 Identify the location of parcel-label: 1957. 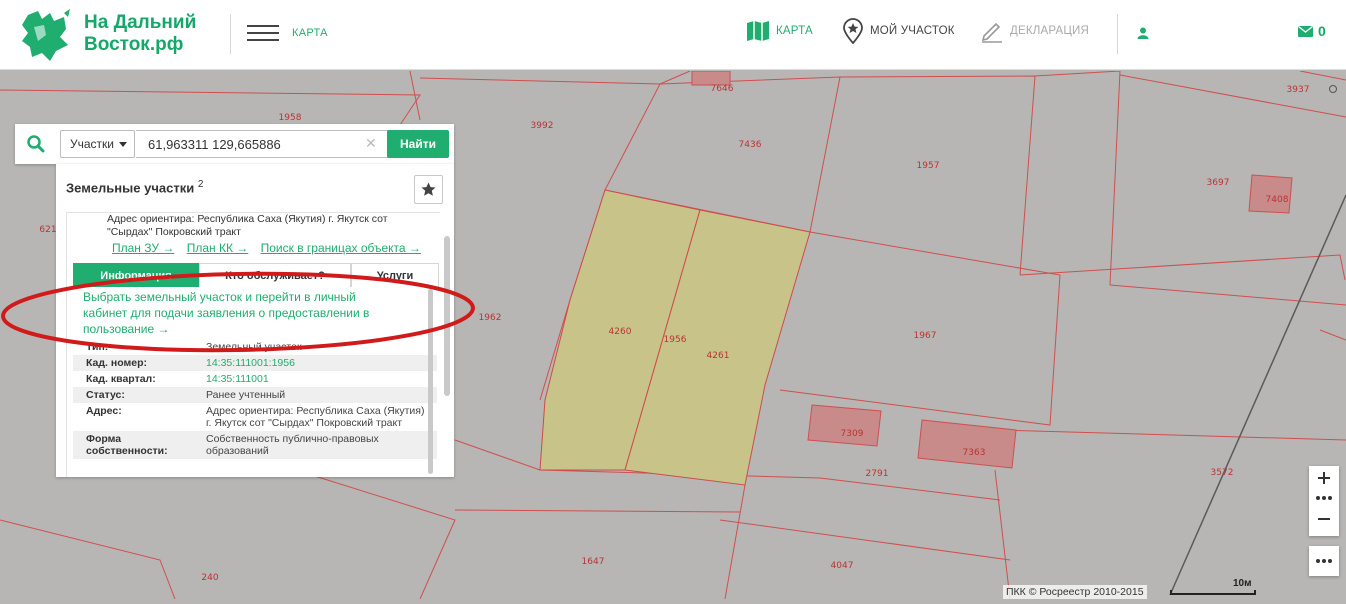
(928, 166).